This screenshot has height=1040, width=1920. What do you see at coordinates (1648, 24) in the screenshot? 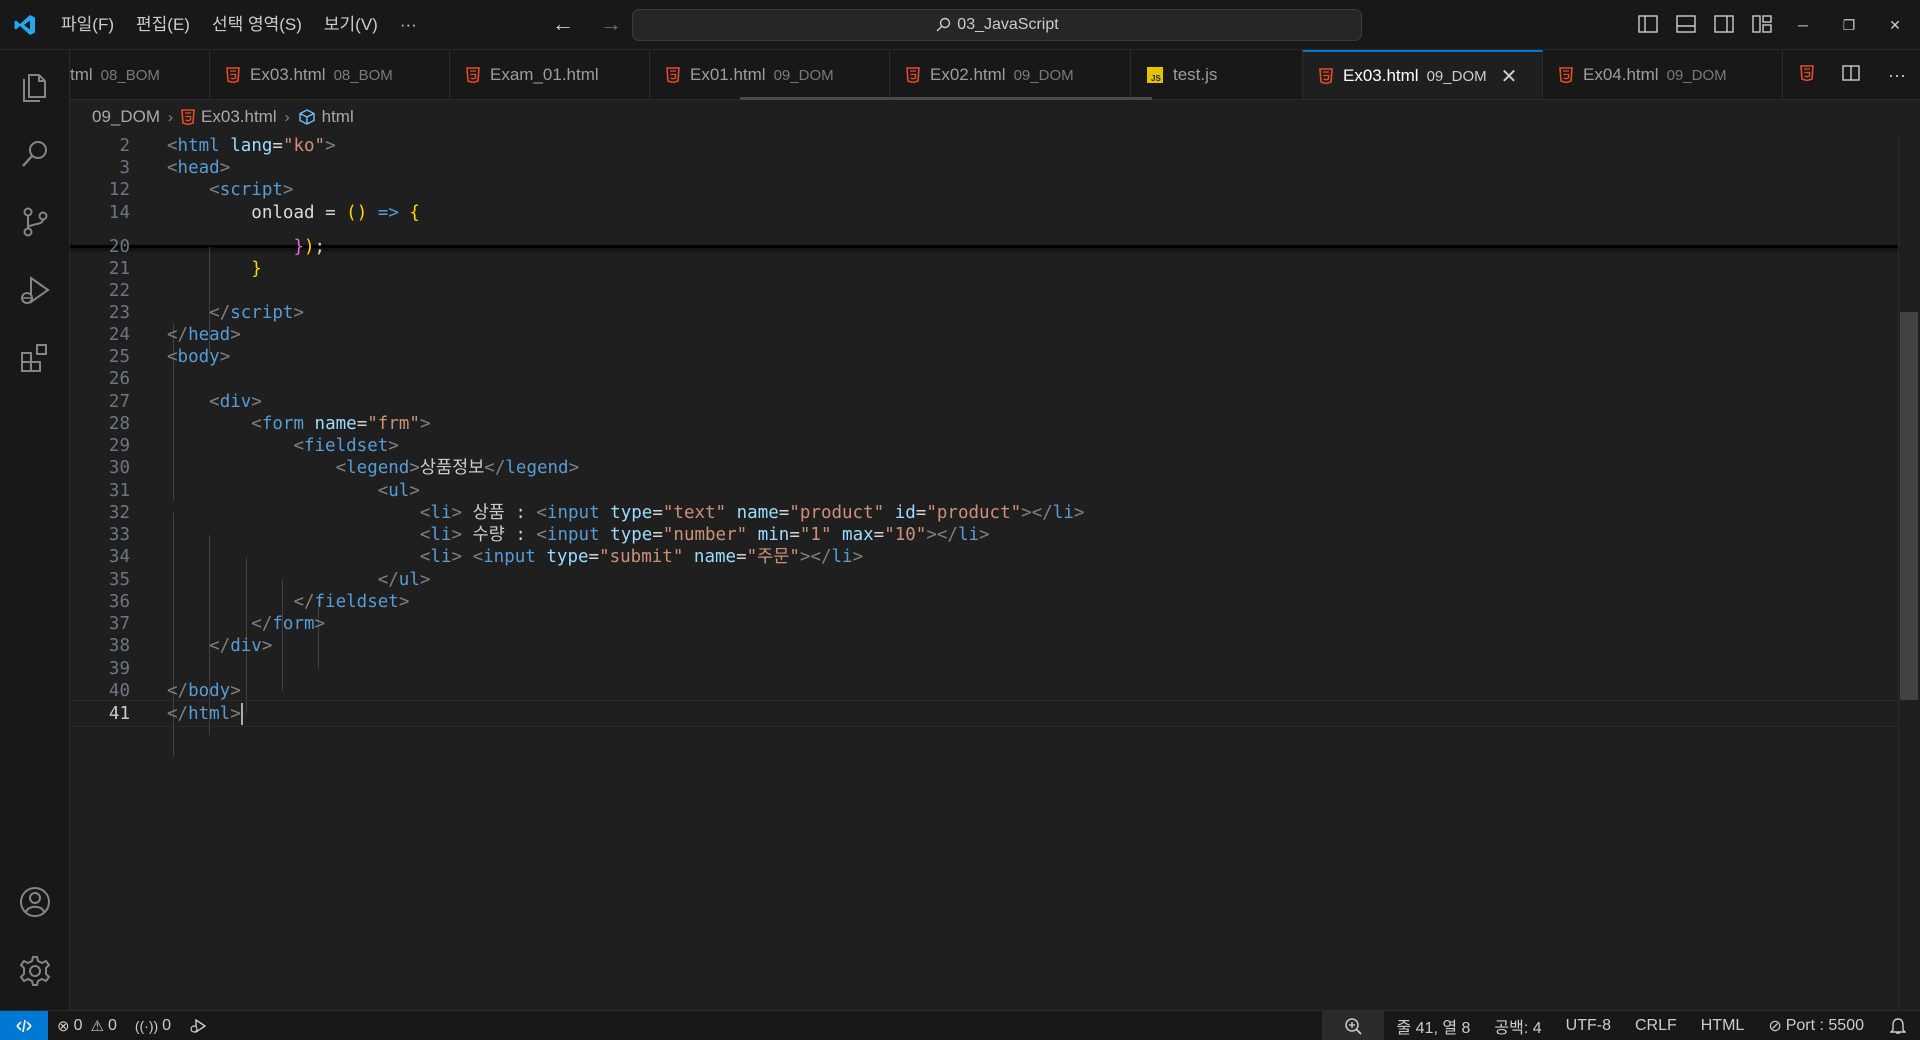
I see `toggle-primary-sidebar-icon` at bounding box center [1648, 24].